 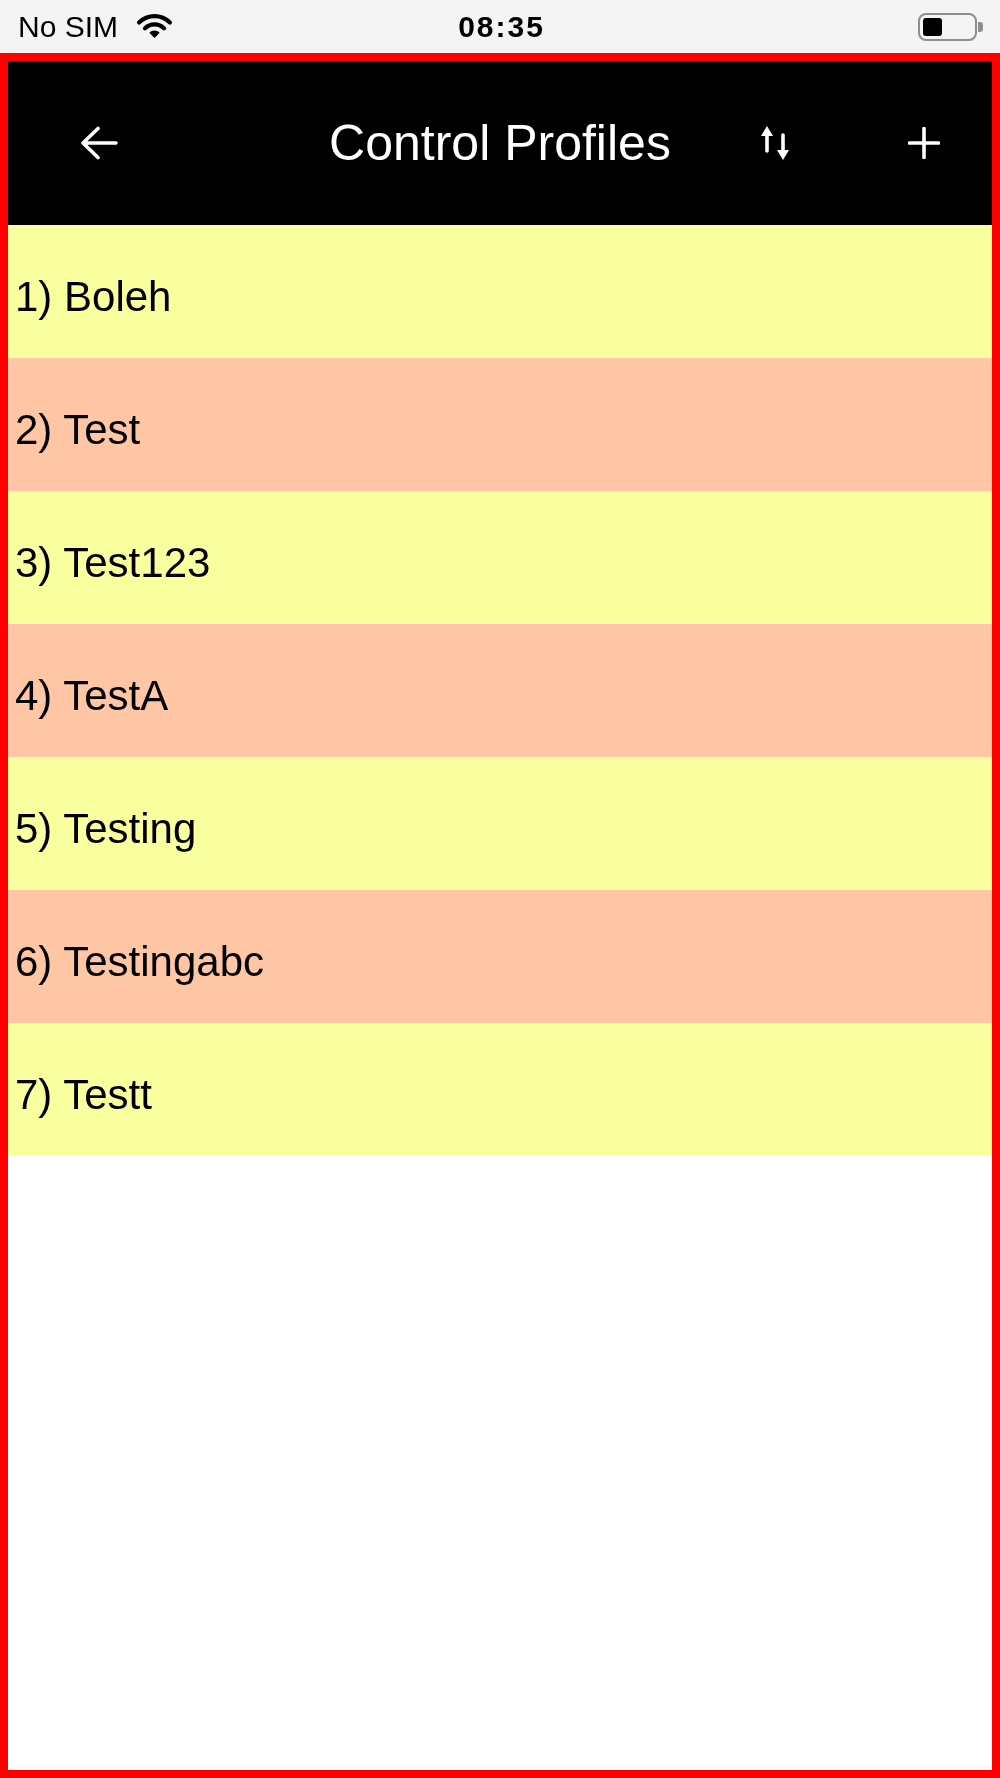 What do you see at coordinates (500, 557) in the screenshot?
I see `profile-item: 3) Test123` at bounding box center [500, 557].